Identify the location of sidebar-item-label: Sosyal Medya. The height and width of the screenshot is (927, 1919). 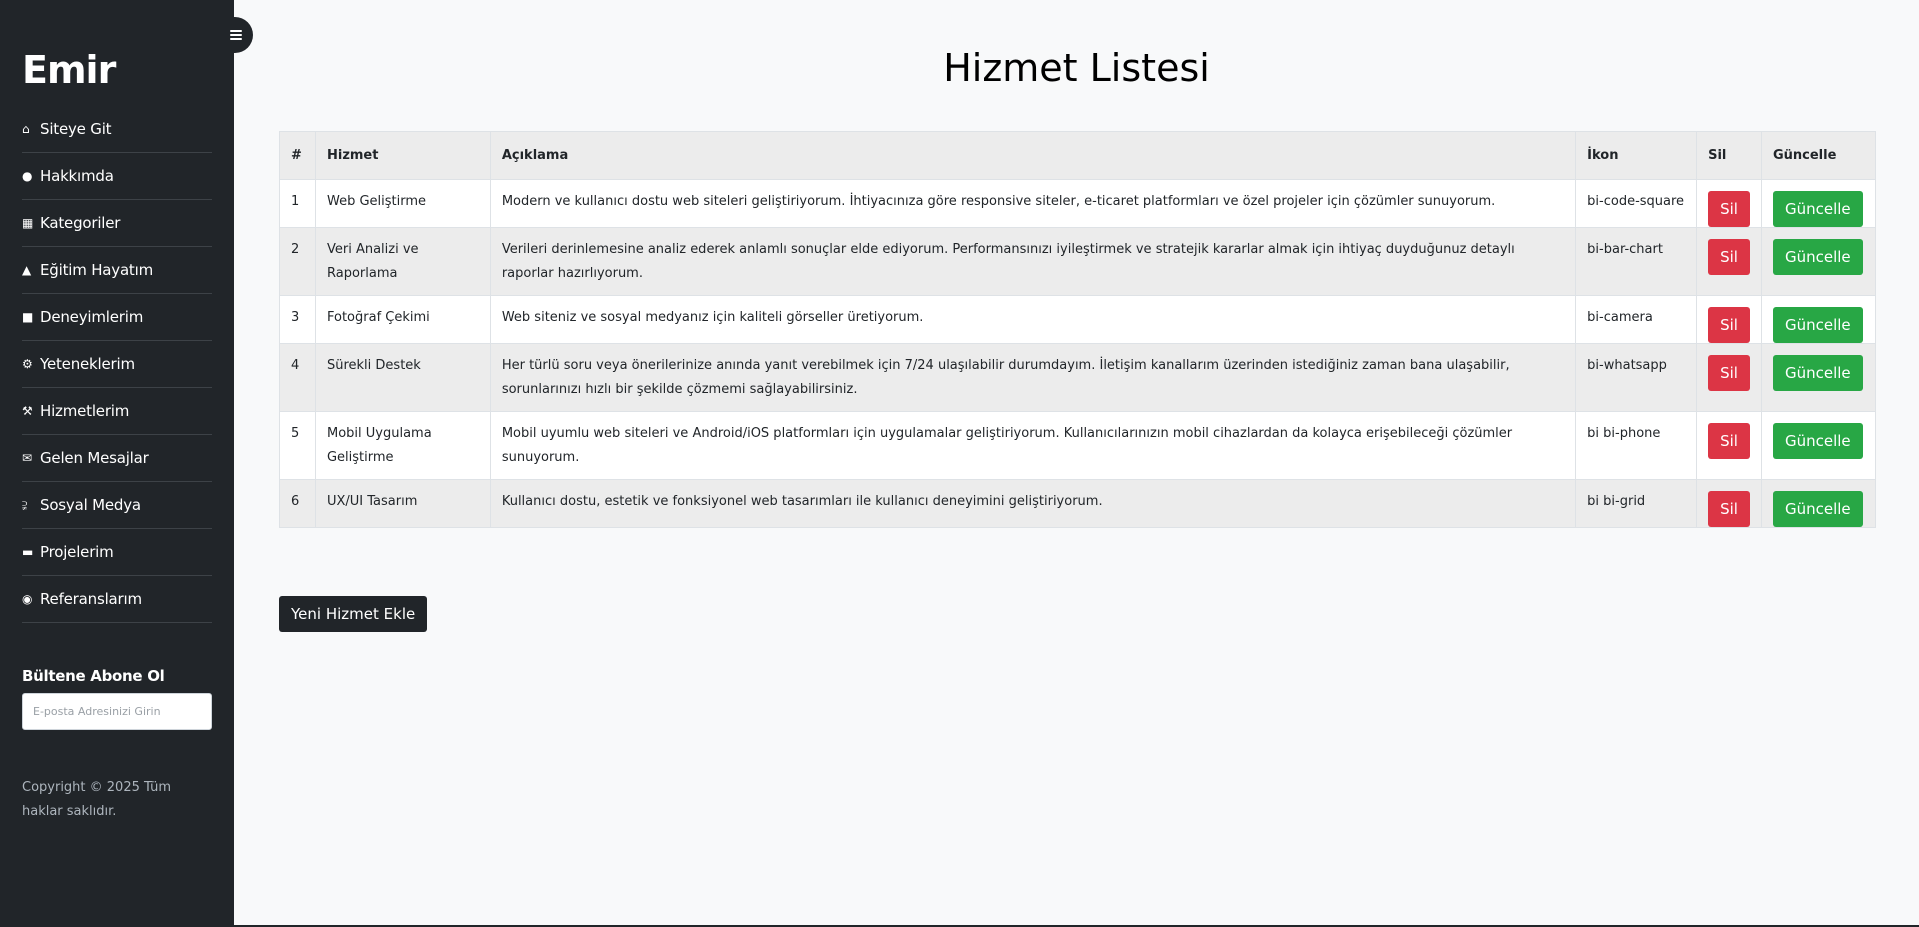
(90, 505).